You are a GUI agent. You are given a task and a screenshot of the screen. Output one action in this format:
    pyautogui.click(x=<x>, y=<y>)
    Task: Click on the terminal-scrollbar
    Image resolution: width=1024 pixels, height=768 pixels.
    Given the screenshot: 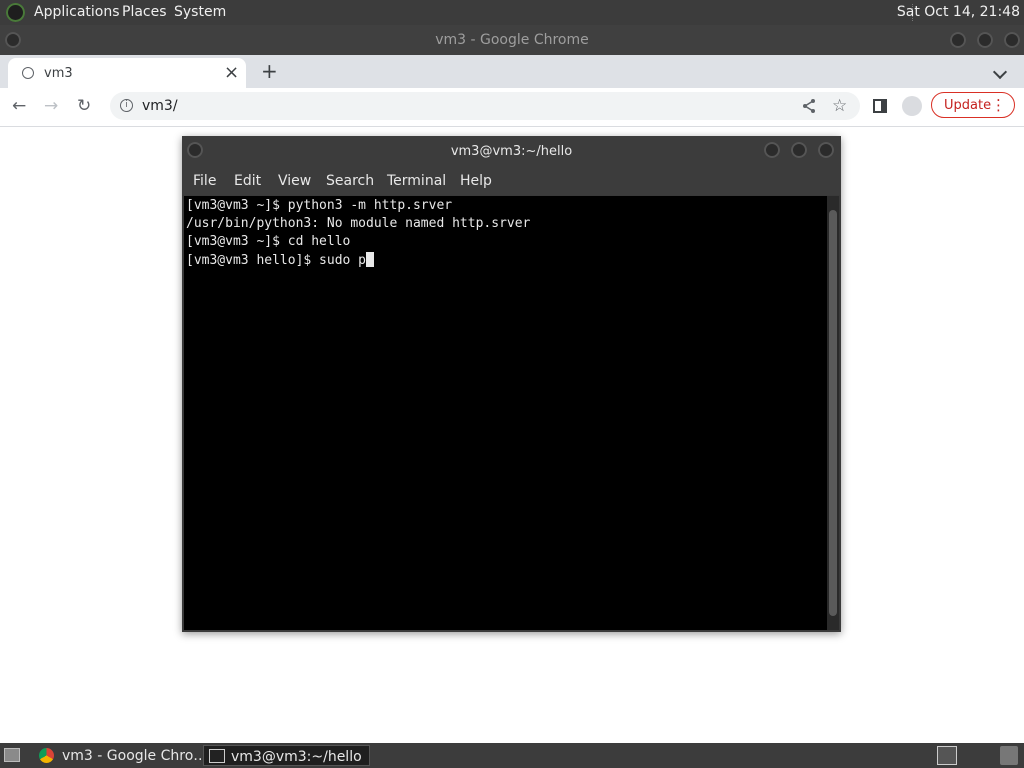 What is the action you would take?
    pyautogui.click(x=833, y=413)
    